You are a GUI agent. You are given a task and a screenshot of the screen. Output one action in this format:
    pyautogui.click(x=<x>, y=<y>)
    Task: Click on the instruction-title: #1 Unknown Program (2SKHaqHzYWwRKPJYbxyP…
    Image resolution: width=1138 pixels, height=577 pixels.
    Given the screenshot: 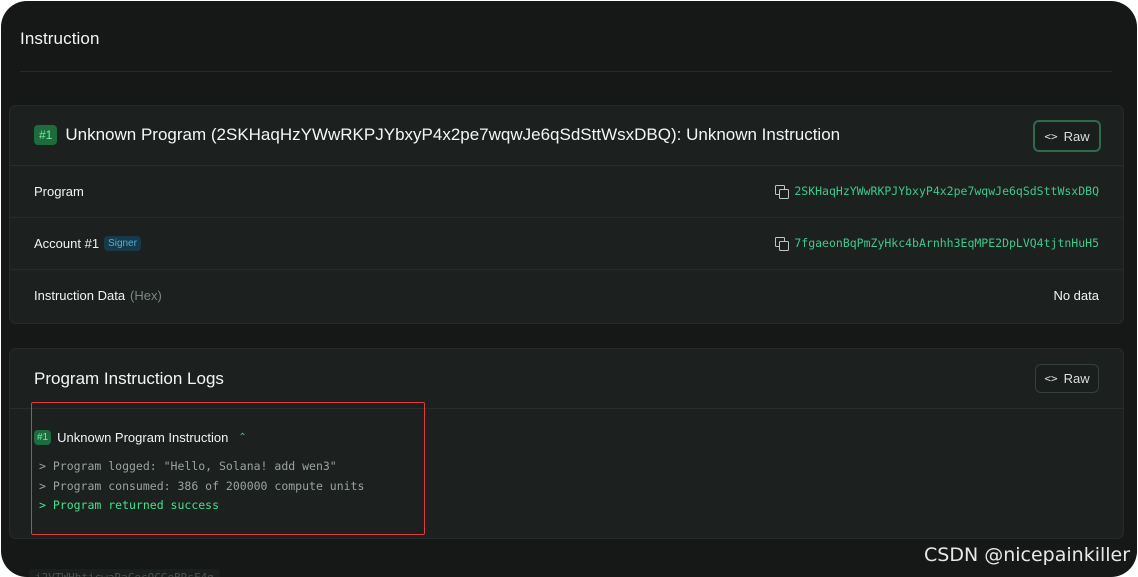 What is the action you would take?
    pyautogui.click(x=437, y=135)
    